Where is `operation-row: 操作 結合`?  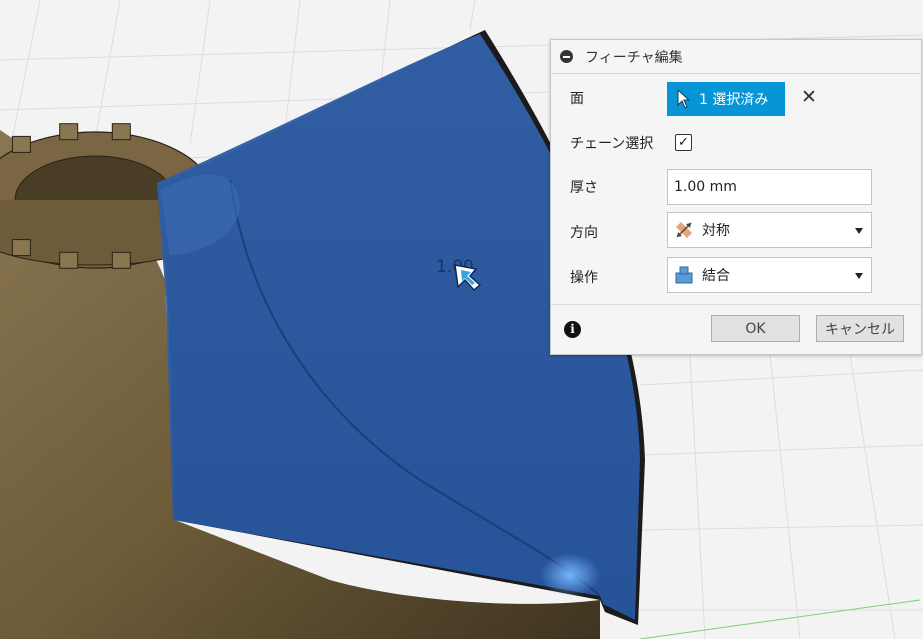
operation-row: 操作 結合 is located at coordinates (736, 277).